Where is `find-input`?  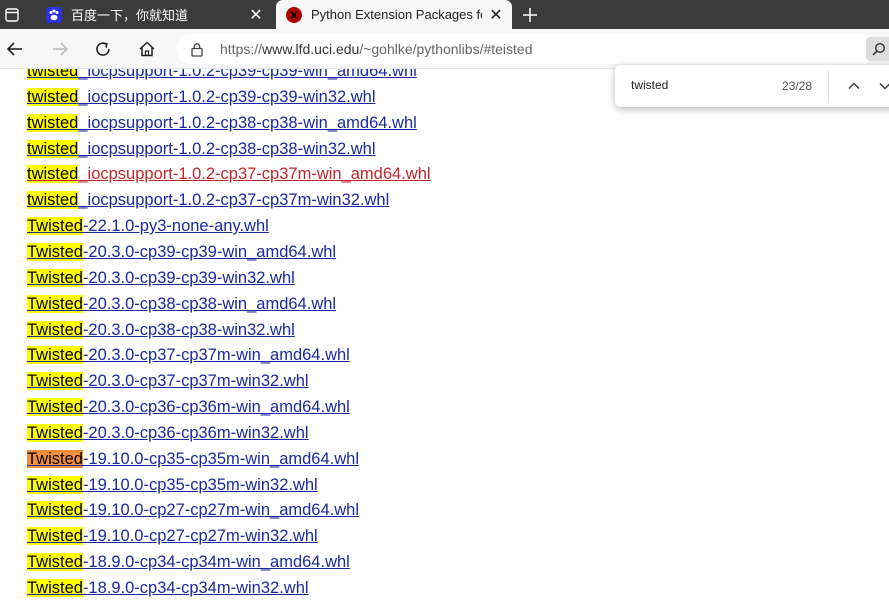 find-input is located at coordinates (706, 85).